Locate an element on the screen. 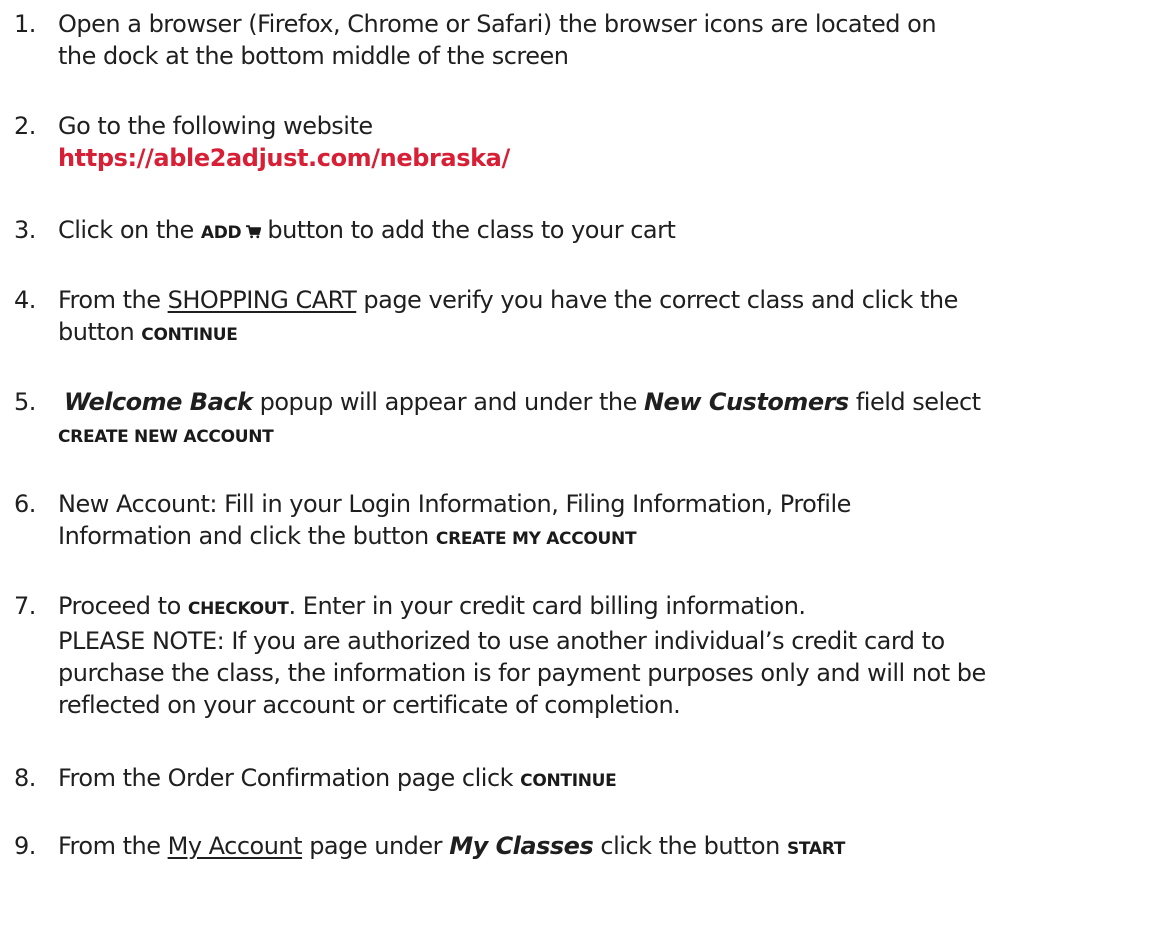  step-text: page under is located at coordinates (376, 846).